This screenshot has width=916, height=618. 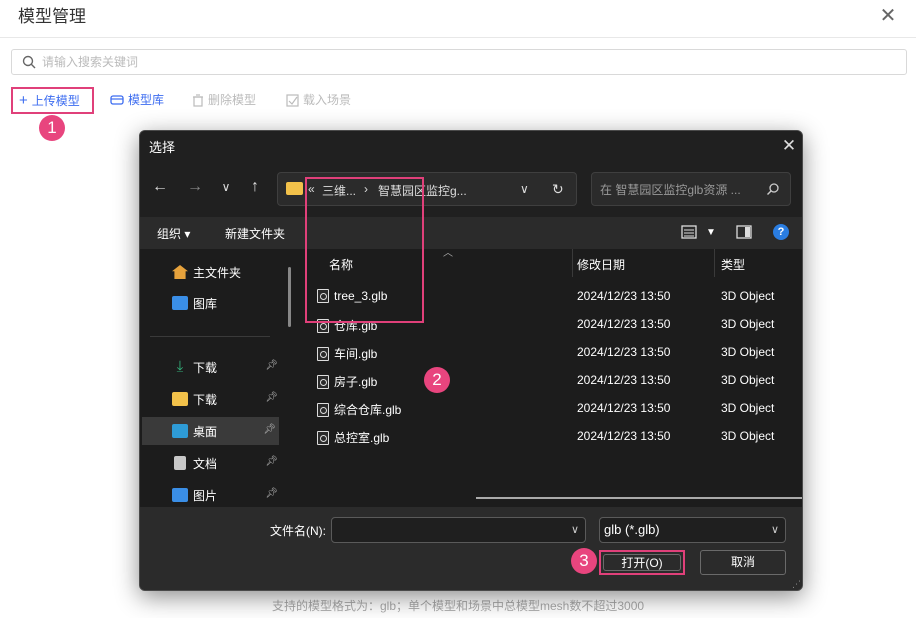 What do you see at coordinates (255, 187) in the screenshot?
I see `up-arrow-icon: ↑` at bounding box center [255, 187].